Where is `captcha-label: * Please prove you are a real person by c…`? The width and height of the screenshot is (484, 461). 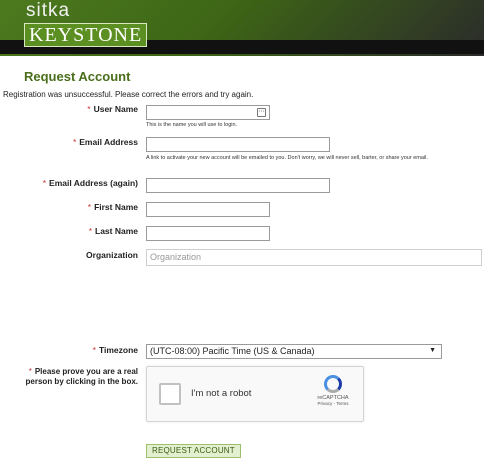
captcha-label: * Please prove you are a real person by c… is located at coordinates (81, 376).